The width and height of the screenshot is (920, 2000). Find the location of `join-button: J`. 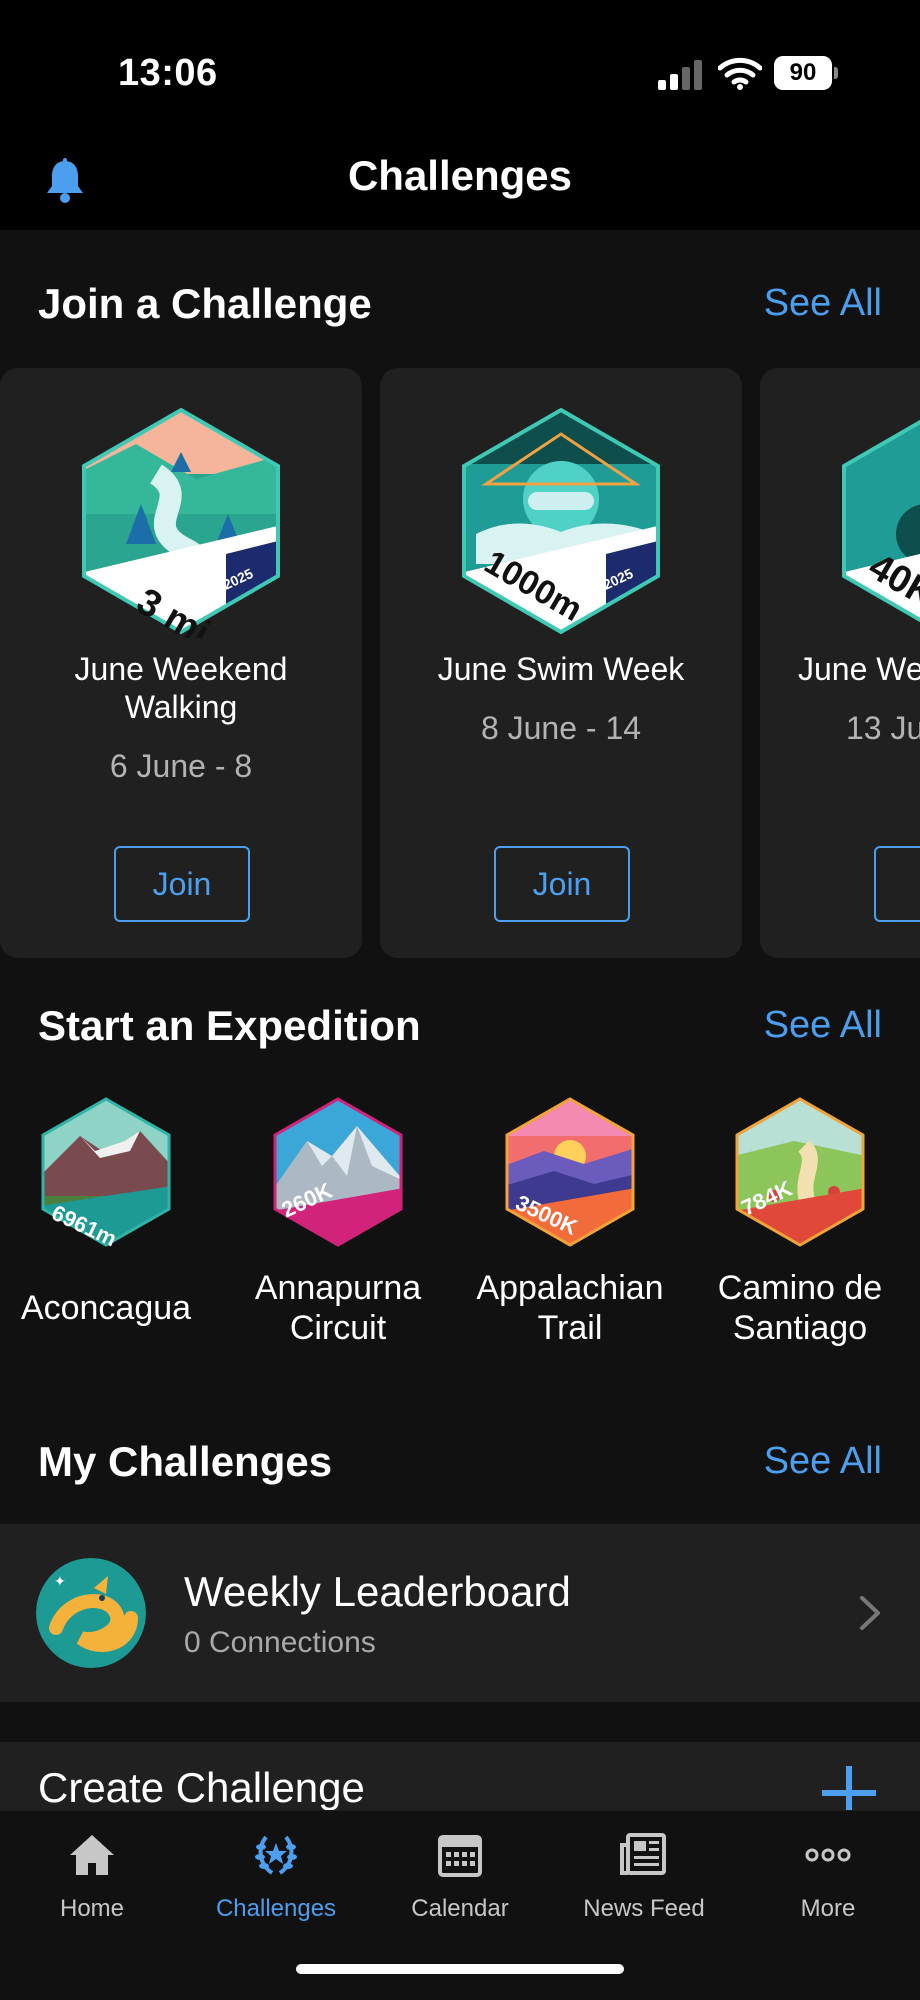

join-button: J is located at coordinates (897, 884).